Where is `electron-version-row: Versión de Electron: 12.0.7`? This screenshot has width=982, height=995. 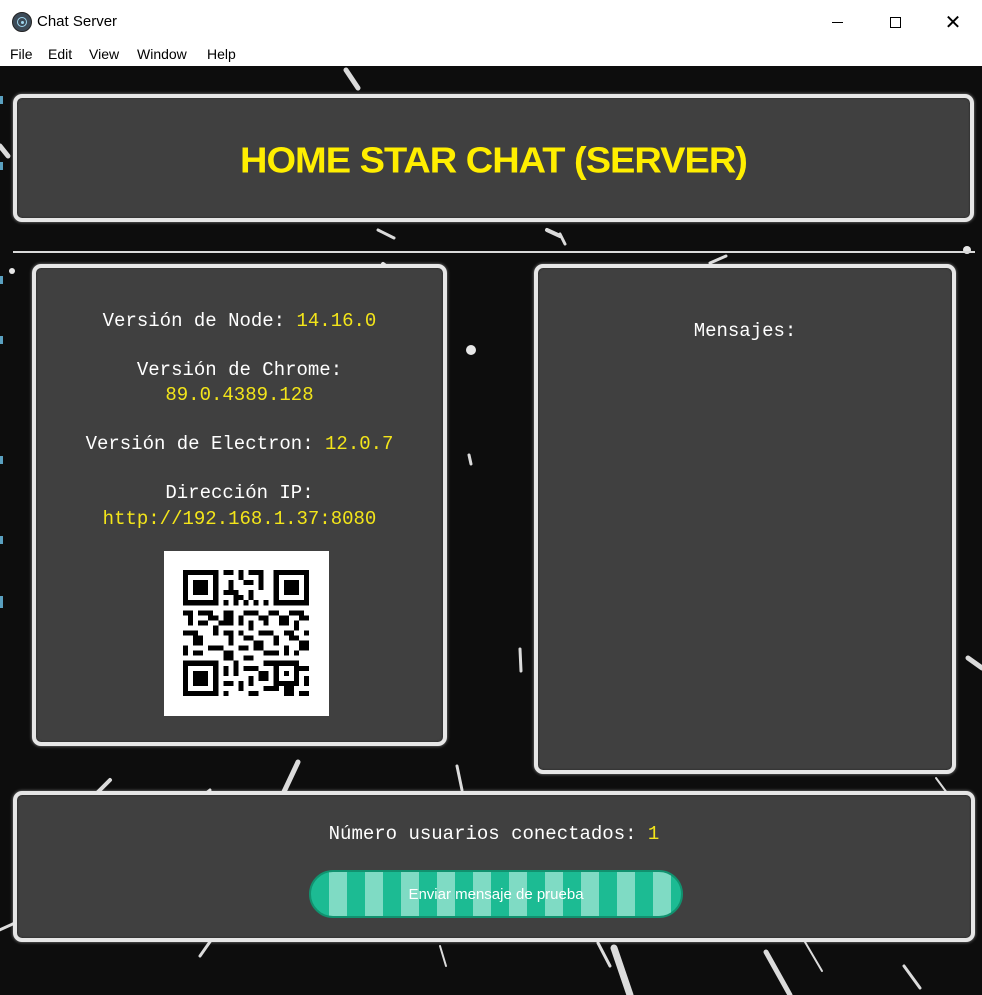 electron-version-row: Versión de Electron: 12.0.7 is located at coordinates (239, 444).